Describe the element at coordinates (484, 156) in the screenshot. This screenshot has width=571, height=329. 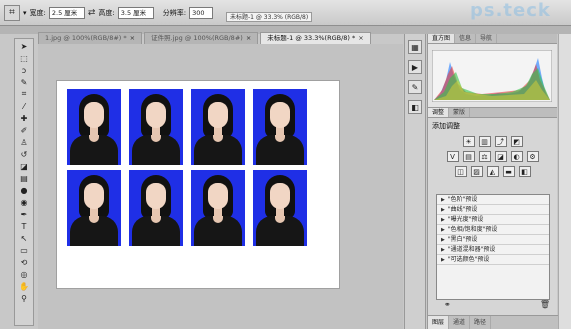
I see `color-balance-icon: ⚖` at that location.